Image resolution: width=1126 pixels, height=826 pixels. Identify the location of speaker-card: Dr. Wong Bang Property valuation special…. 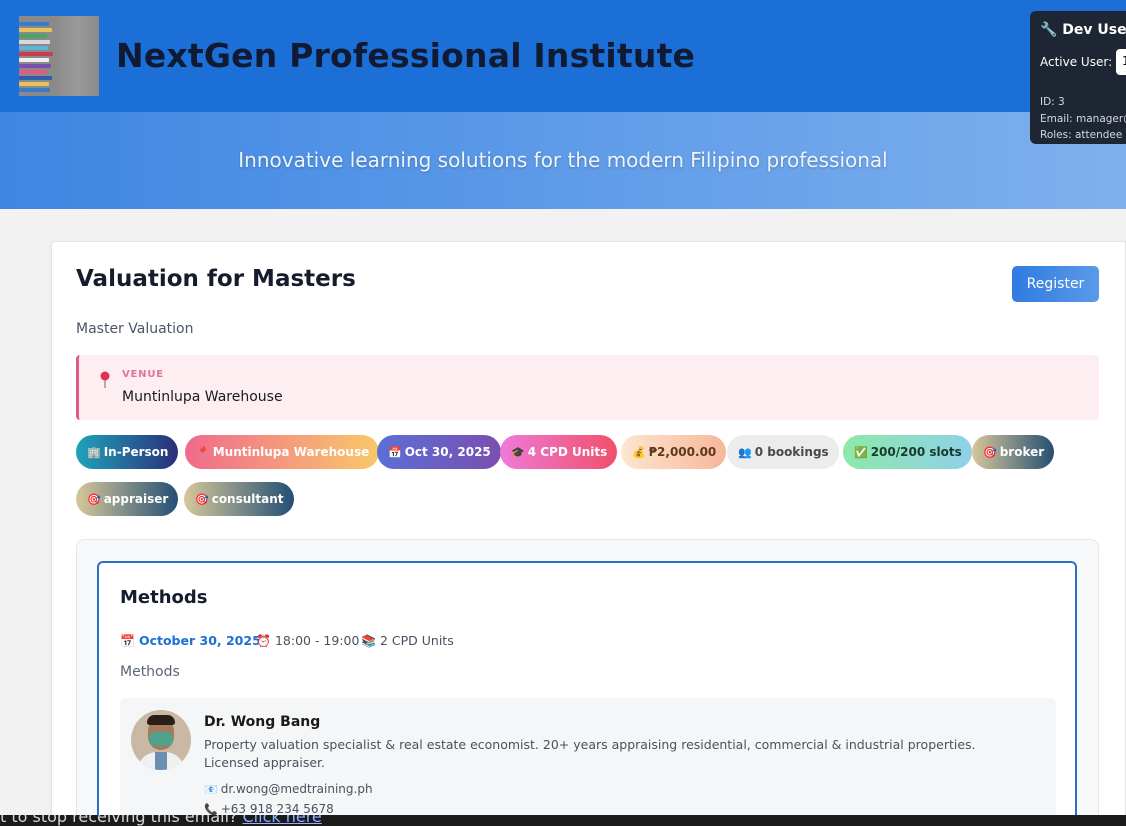
(588, 762).